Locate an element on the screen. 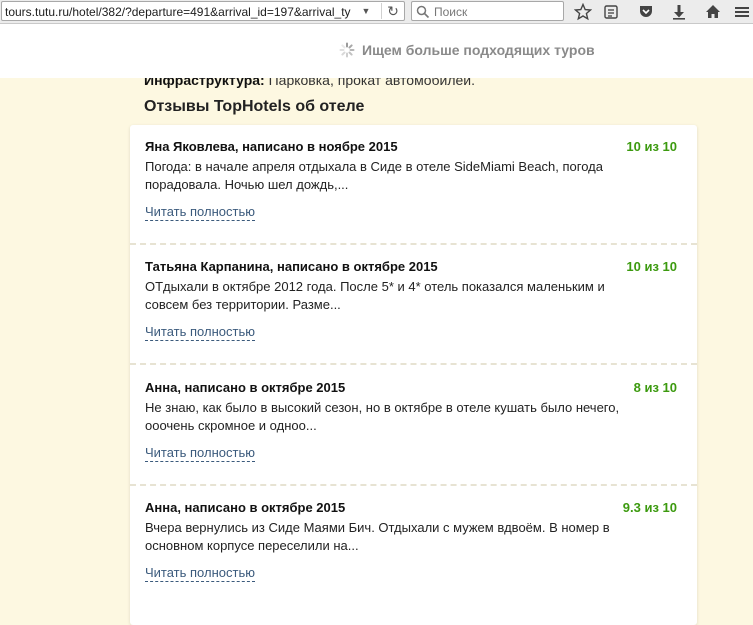 This screenshot has height=625, width=753. download-icon is located at coordinates (679, 12).